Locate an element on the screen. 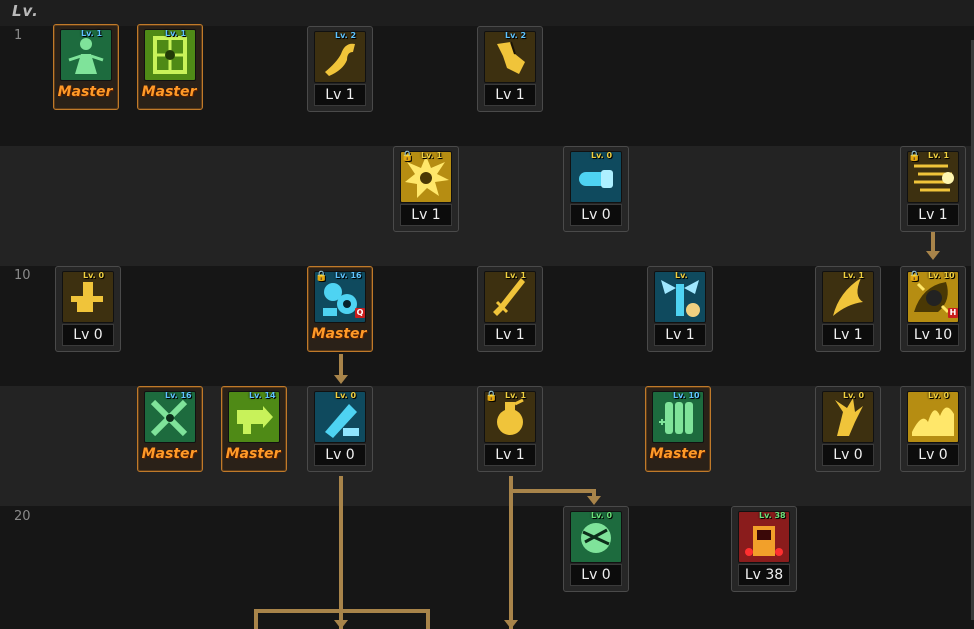  row-label-level: 20 is located at coordinates (22, 516).